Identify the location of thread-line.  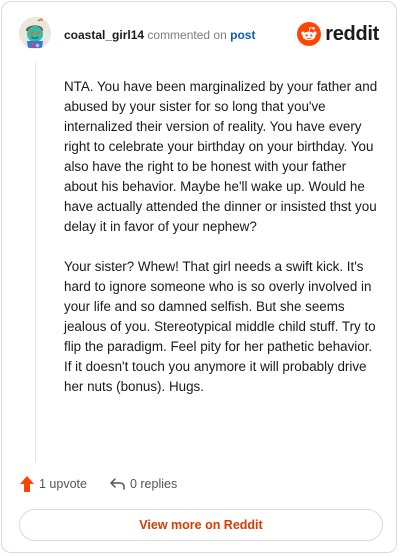
(35, 262).